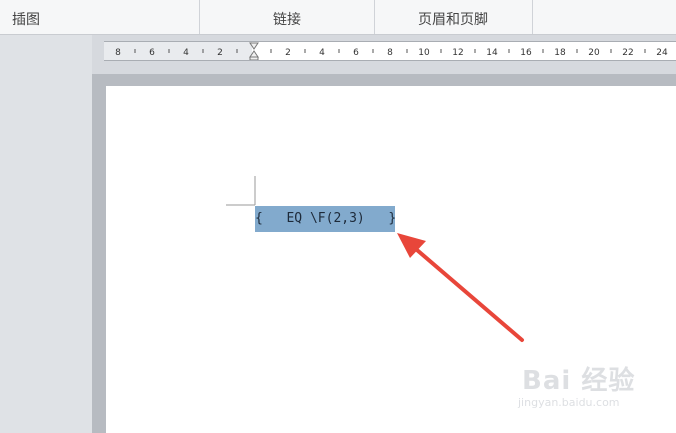 The width and height of the screenshot is (676, 433). I want to click on ribbon-group-header-footer: 页眉和页脚, so click(453, 17).